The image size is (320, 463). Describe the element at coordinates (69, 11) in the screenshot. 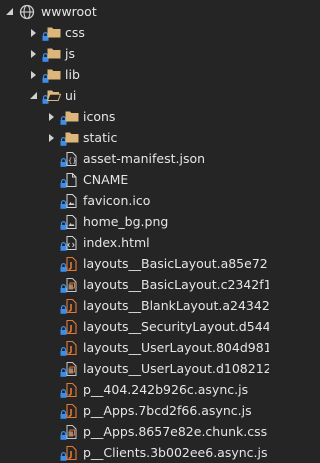

I see `tree-item-label: wwwroot` at that location.